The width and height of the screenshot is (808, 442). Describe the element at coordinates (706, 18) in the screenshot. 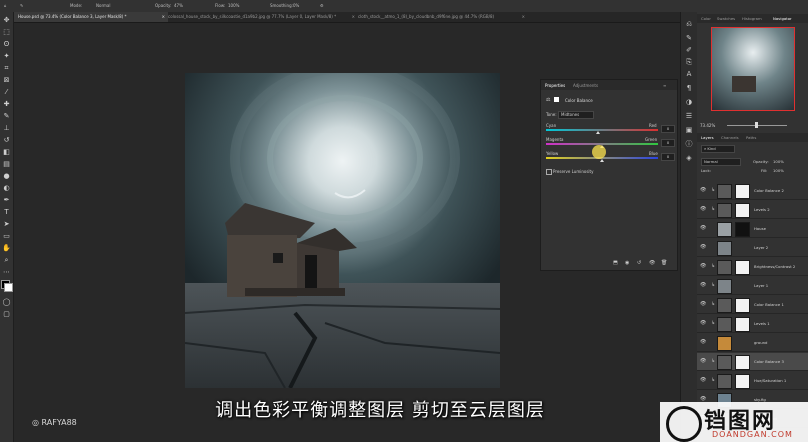

I see `tab-color: Color` at that location.